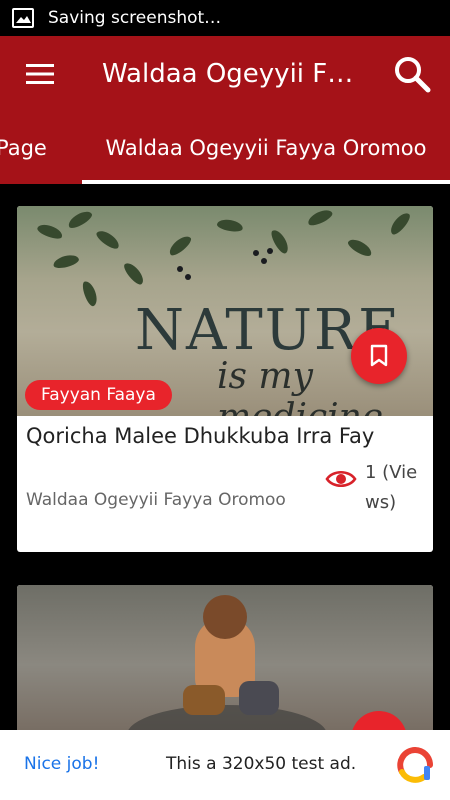  Describe the element at coordinates (266, 148) in the screenshot. I see `tab-waldaa-ogeyyii: Waldaa Ogeyyii Fayya Oromoo` at that location.